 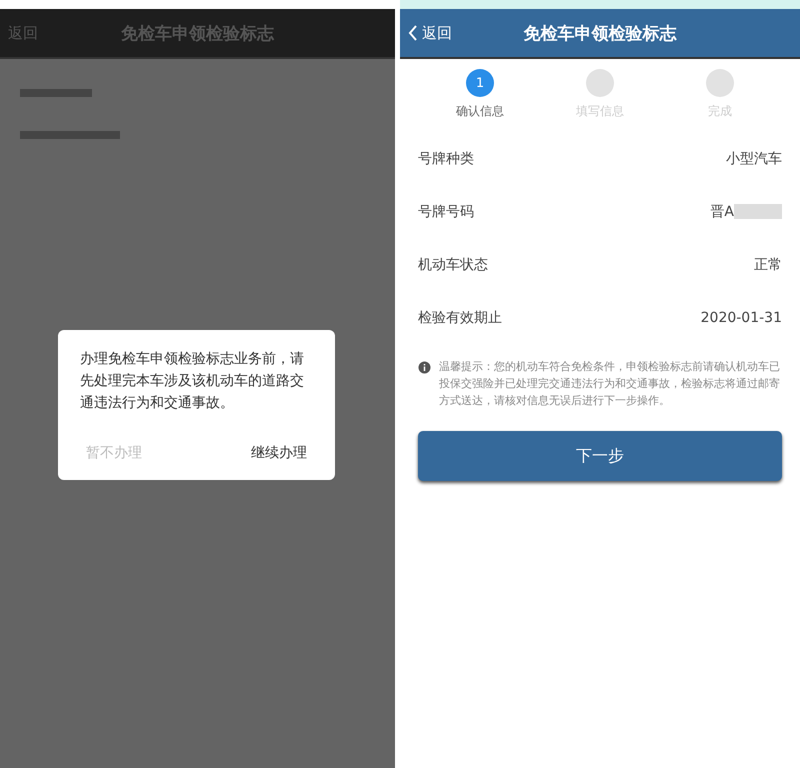 I want to click on field-value: 晋A, so click(x=722, y=212).